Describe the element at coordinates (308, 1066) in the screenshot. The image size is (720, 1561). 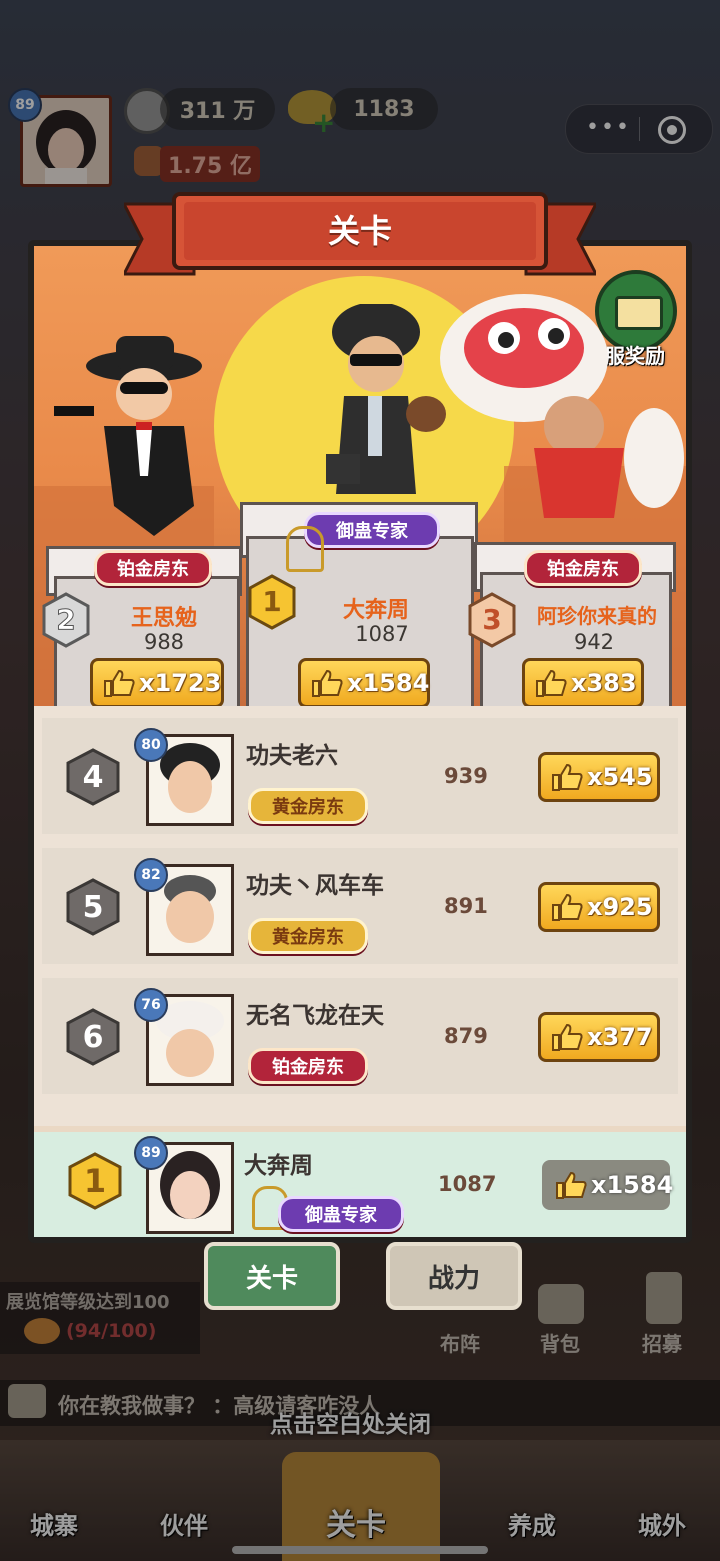
I see `title-badge: 铂金房东` at that location.